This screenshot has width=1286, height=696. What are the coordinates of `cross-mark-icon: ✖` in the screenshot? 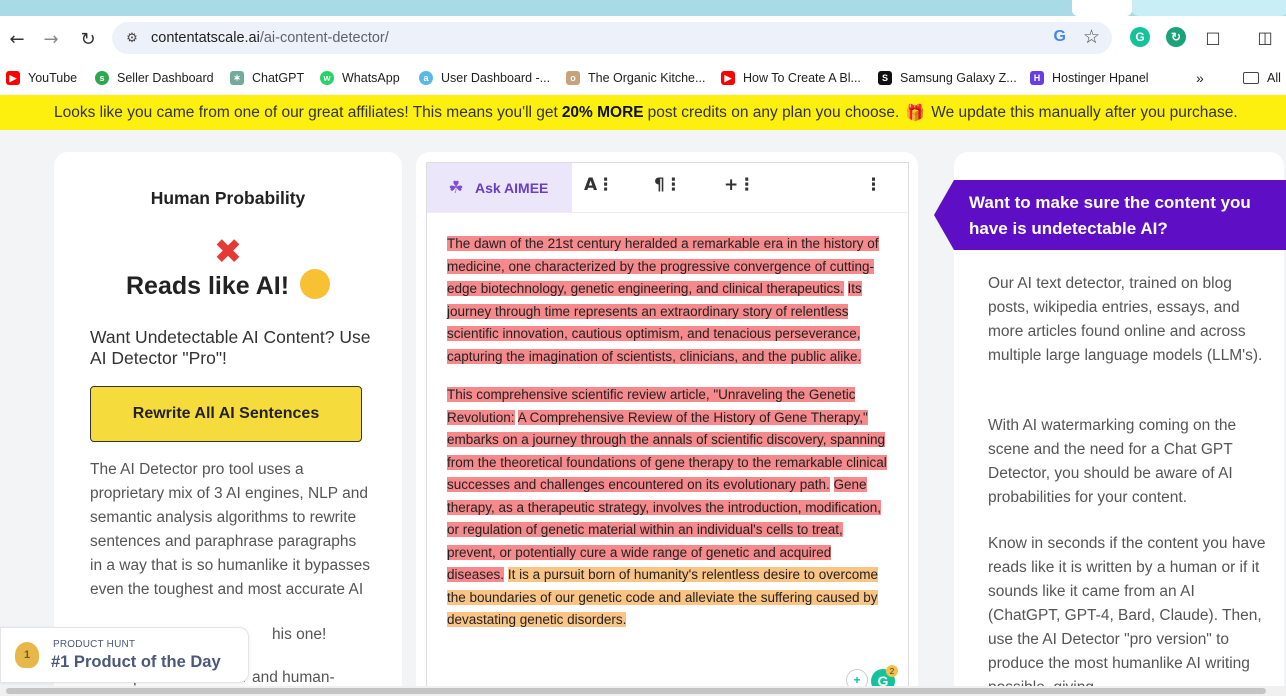 It's located at (228, 252).